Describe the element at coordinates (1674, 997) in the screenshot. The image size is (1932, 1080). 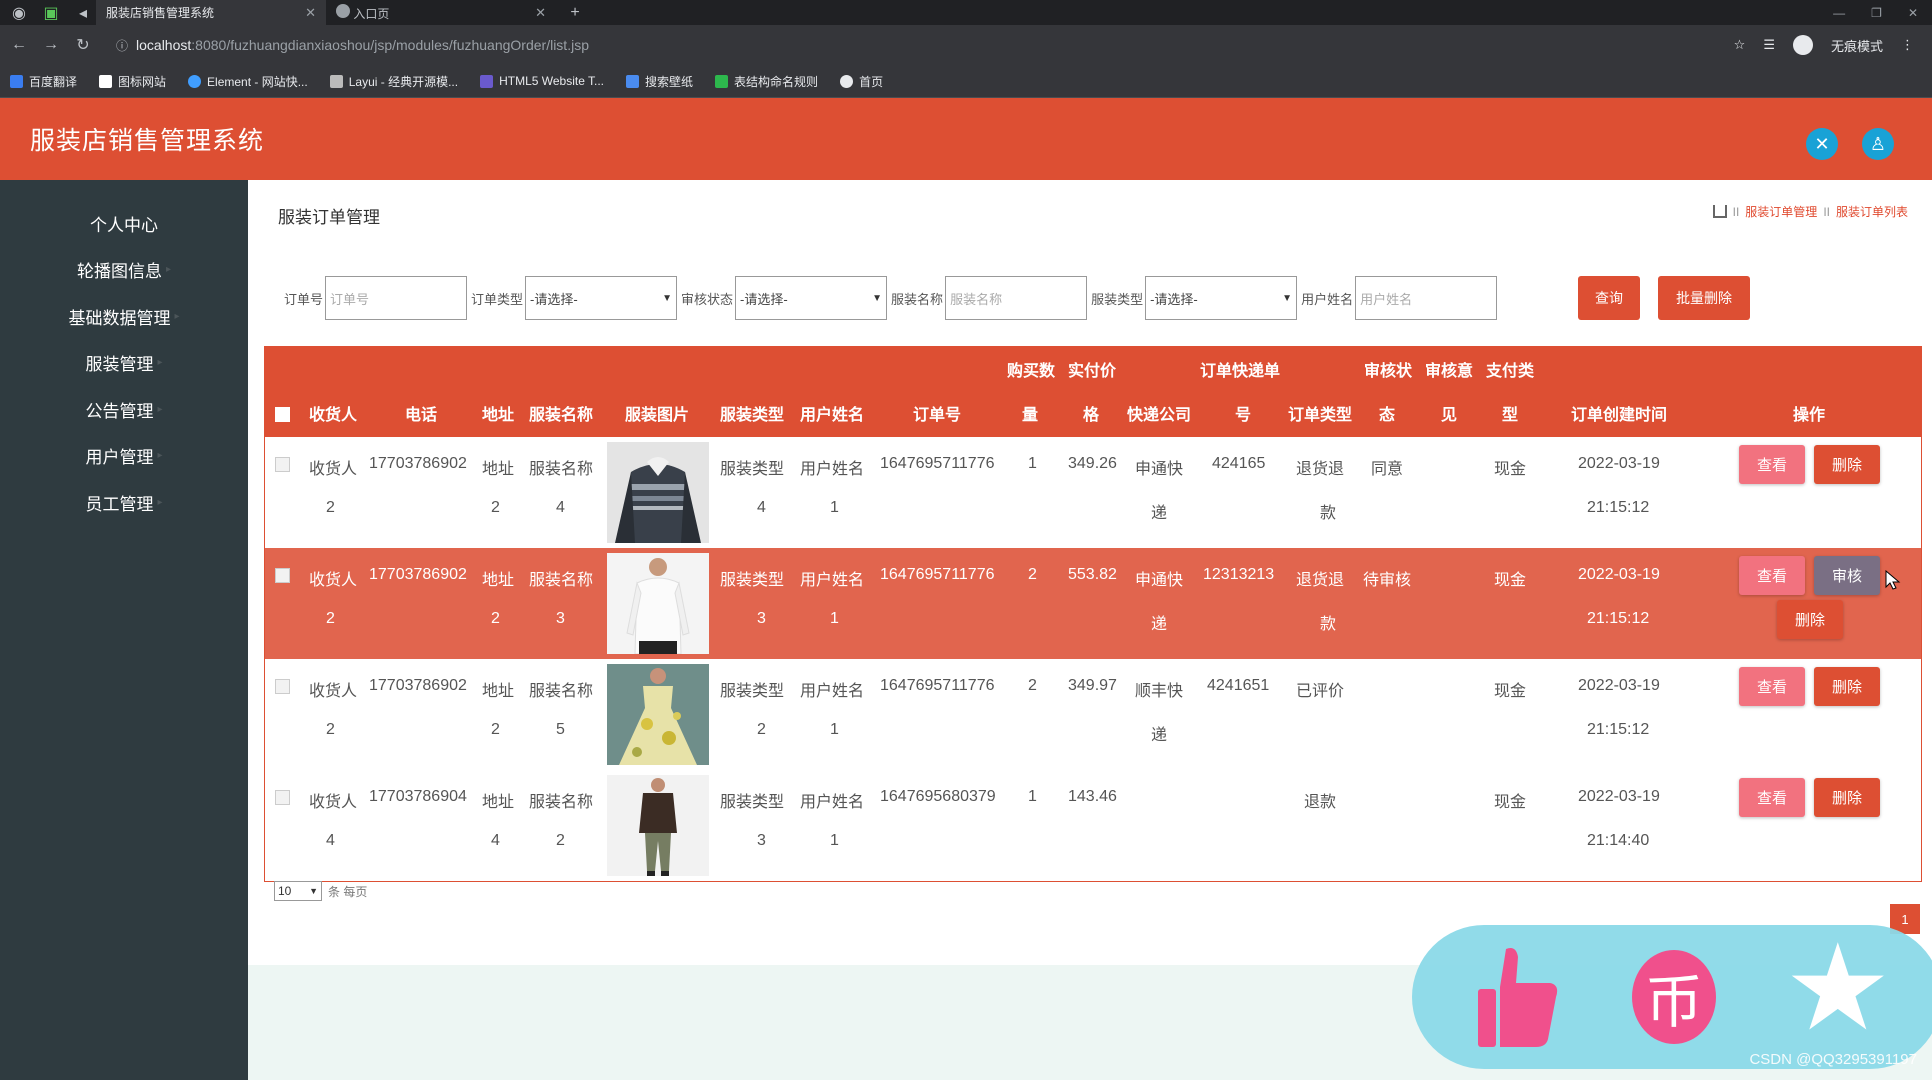
I see `coin-icon: 币` at that location.